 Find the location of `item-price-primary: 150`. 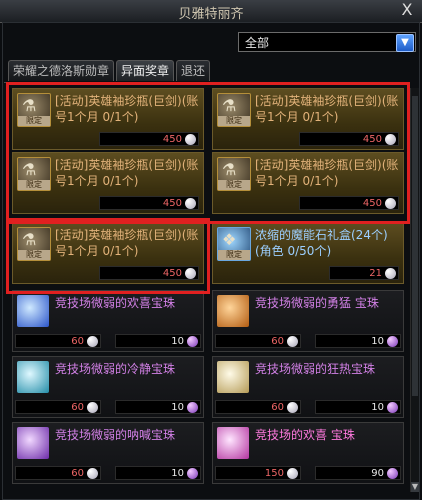

item-price-primary: 150 is located at coordinates (258, 473).